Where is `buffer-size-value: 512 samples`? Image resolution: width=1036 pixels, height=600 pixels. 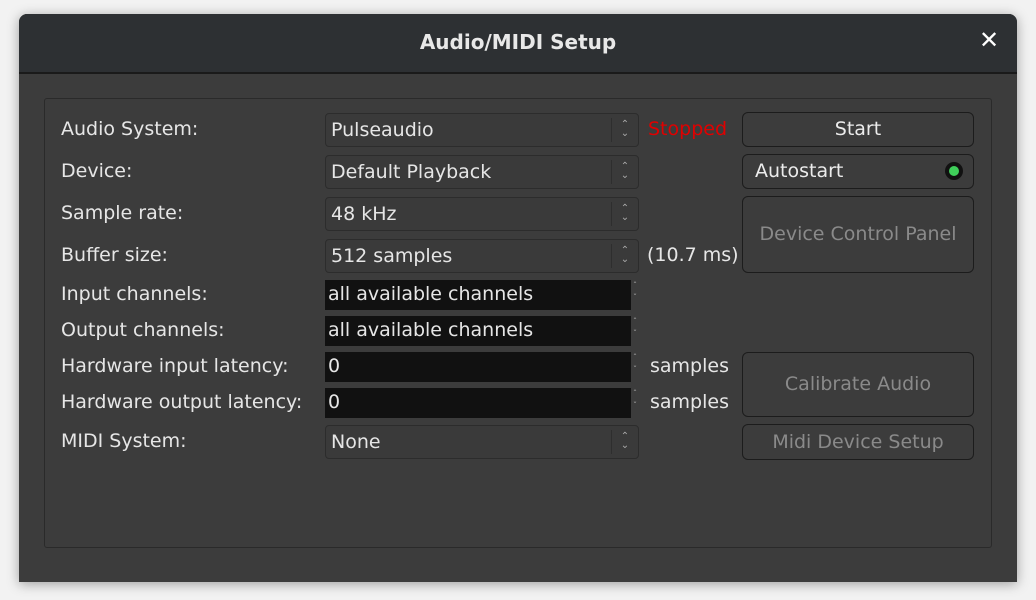 buffer-size-value: 512 samples is located at coordinates (392, 256).